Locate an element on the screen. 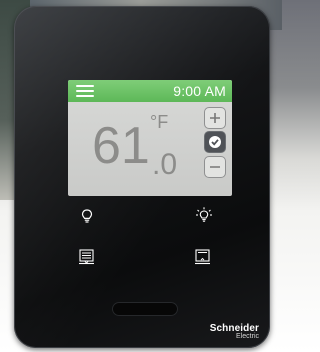 The width and height of the screenshot is (320, 352). confirm-button is located at coordinates (215, 142).